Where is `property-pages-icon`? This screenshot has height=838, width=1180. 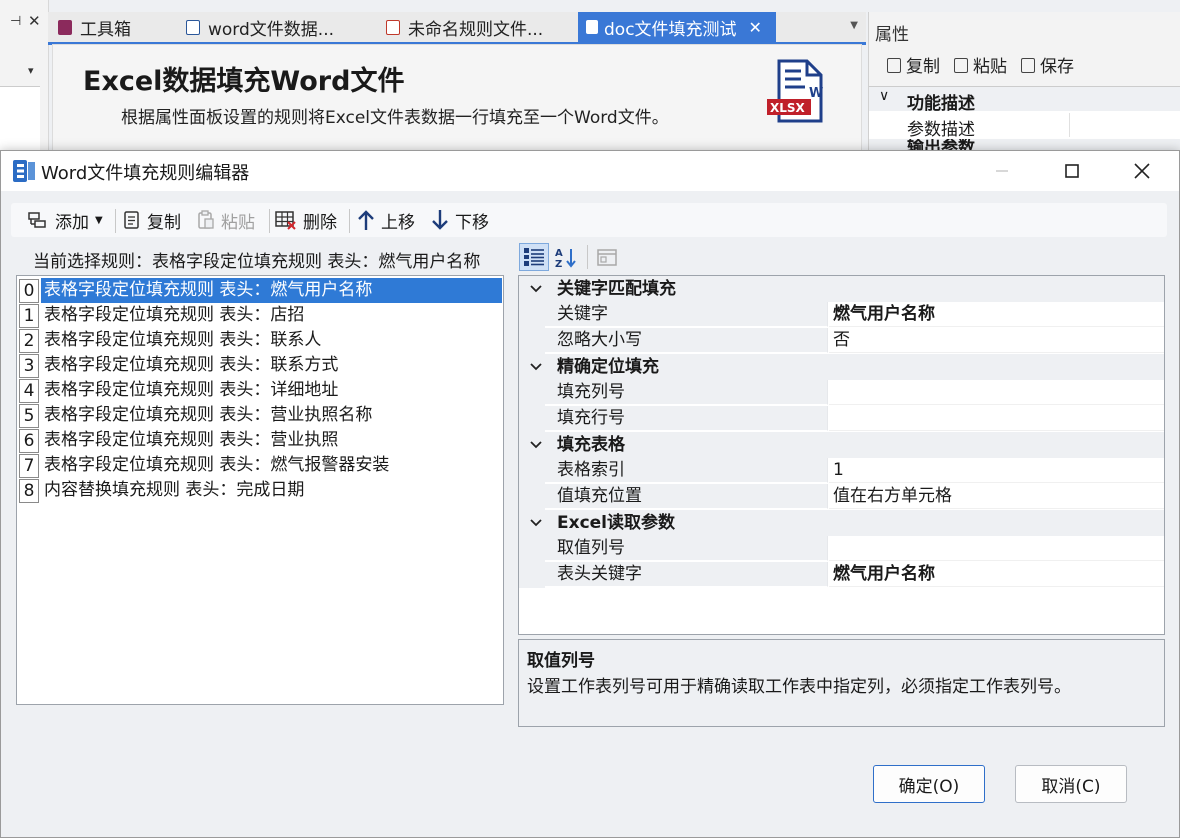
property-pages-icon is located at coordinates (607, 257).